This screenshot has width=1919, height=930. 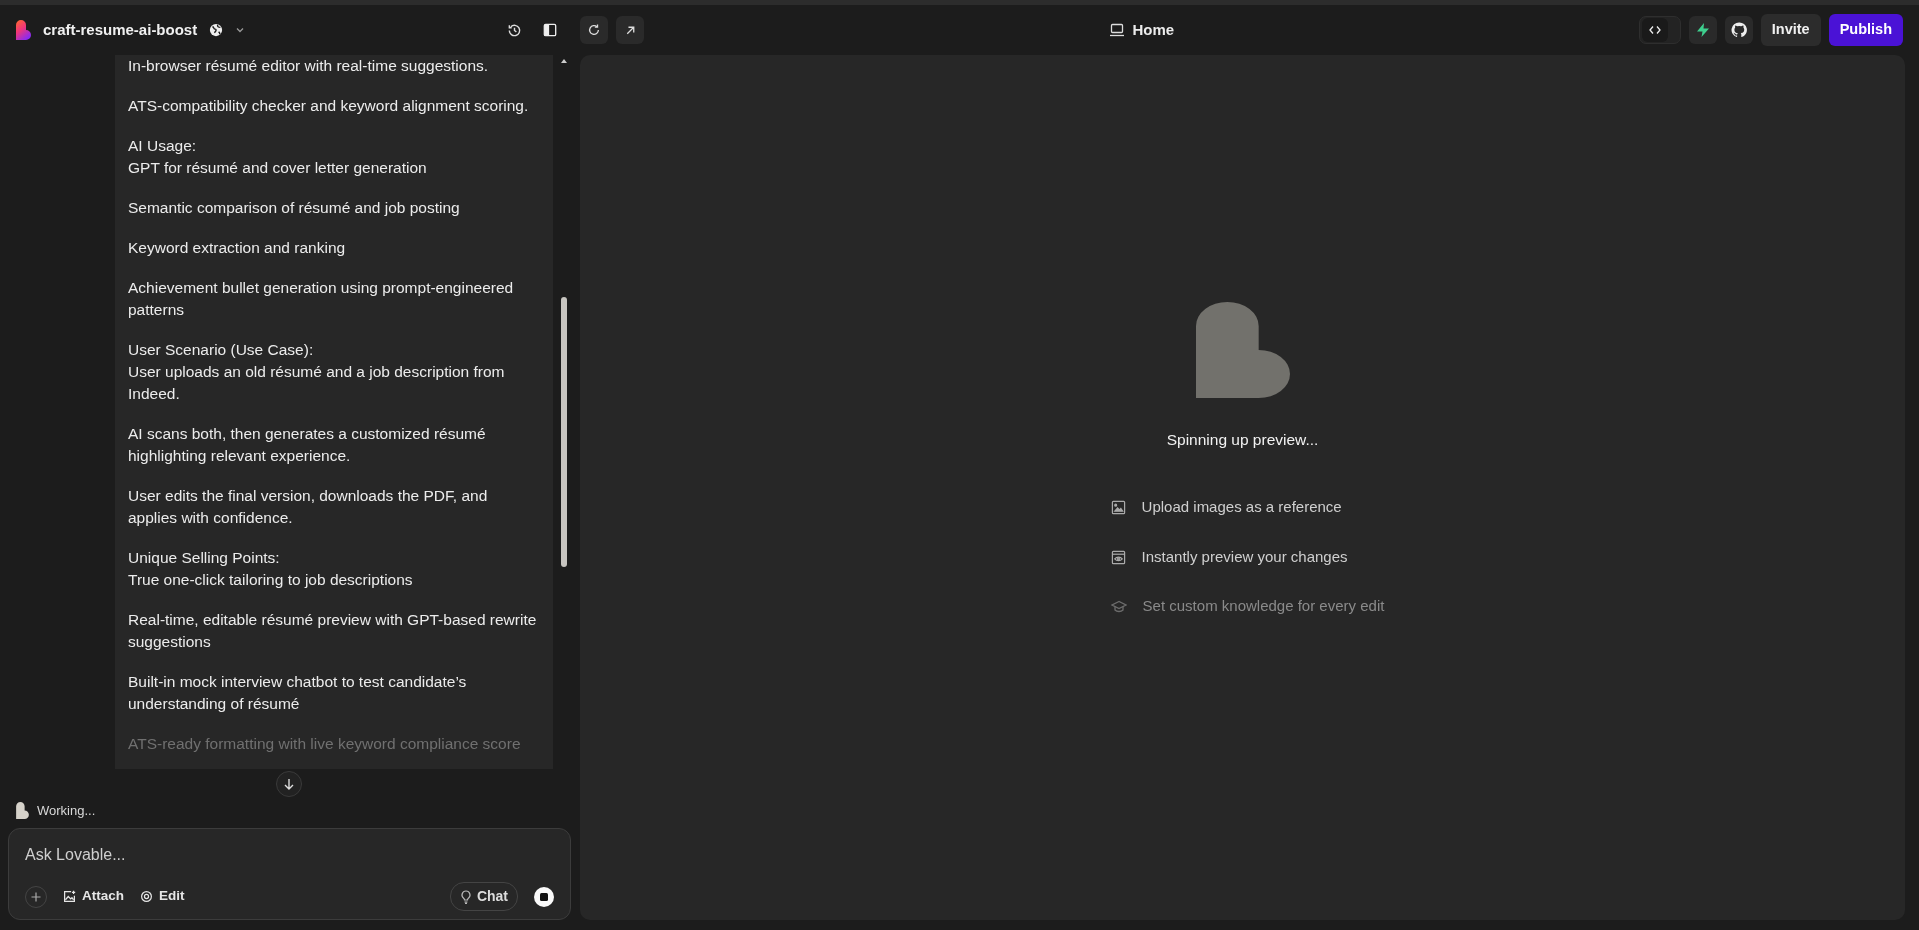 I want to click on tip-text: Upload images as a reference, so click(x=1241, y=507).